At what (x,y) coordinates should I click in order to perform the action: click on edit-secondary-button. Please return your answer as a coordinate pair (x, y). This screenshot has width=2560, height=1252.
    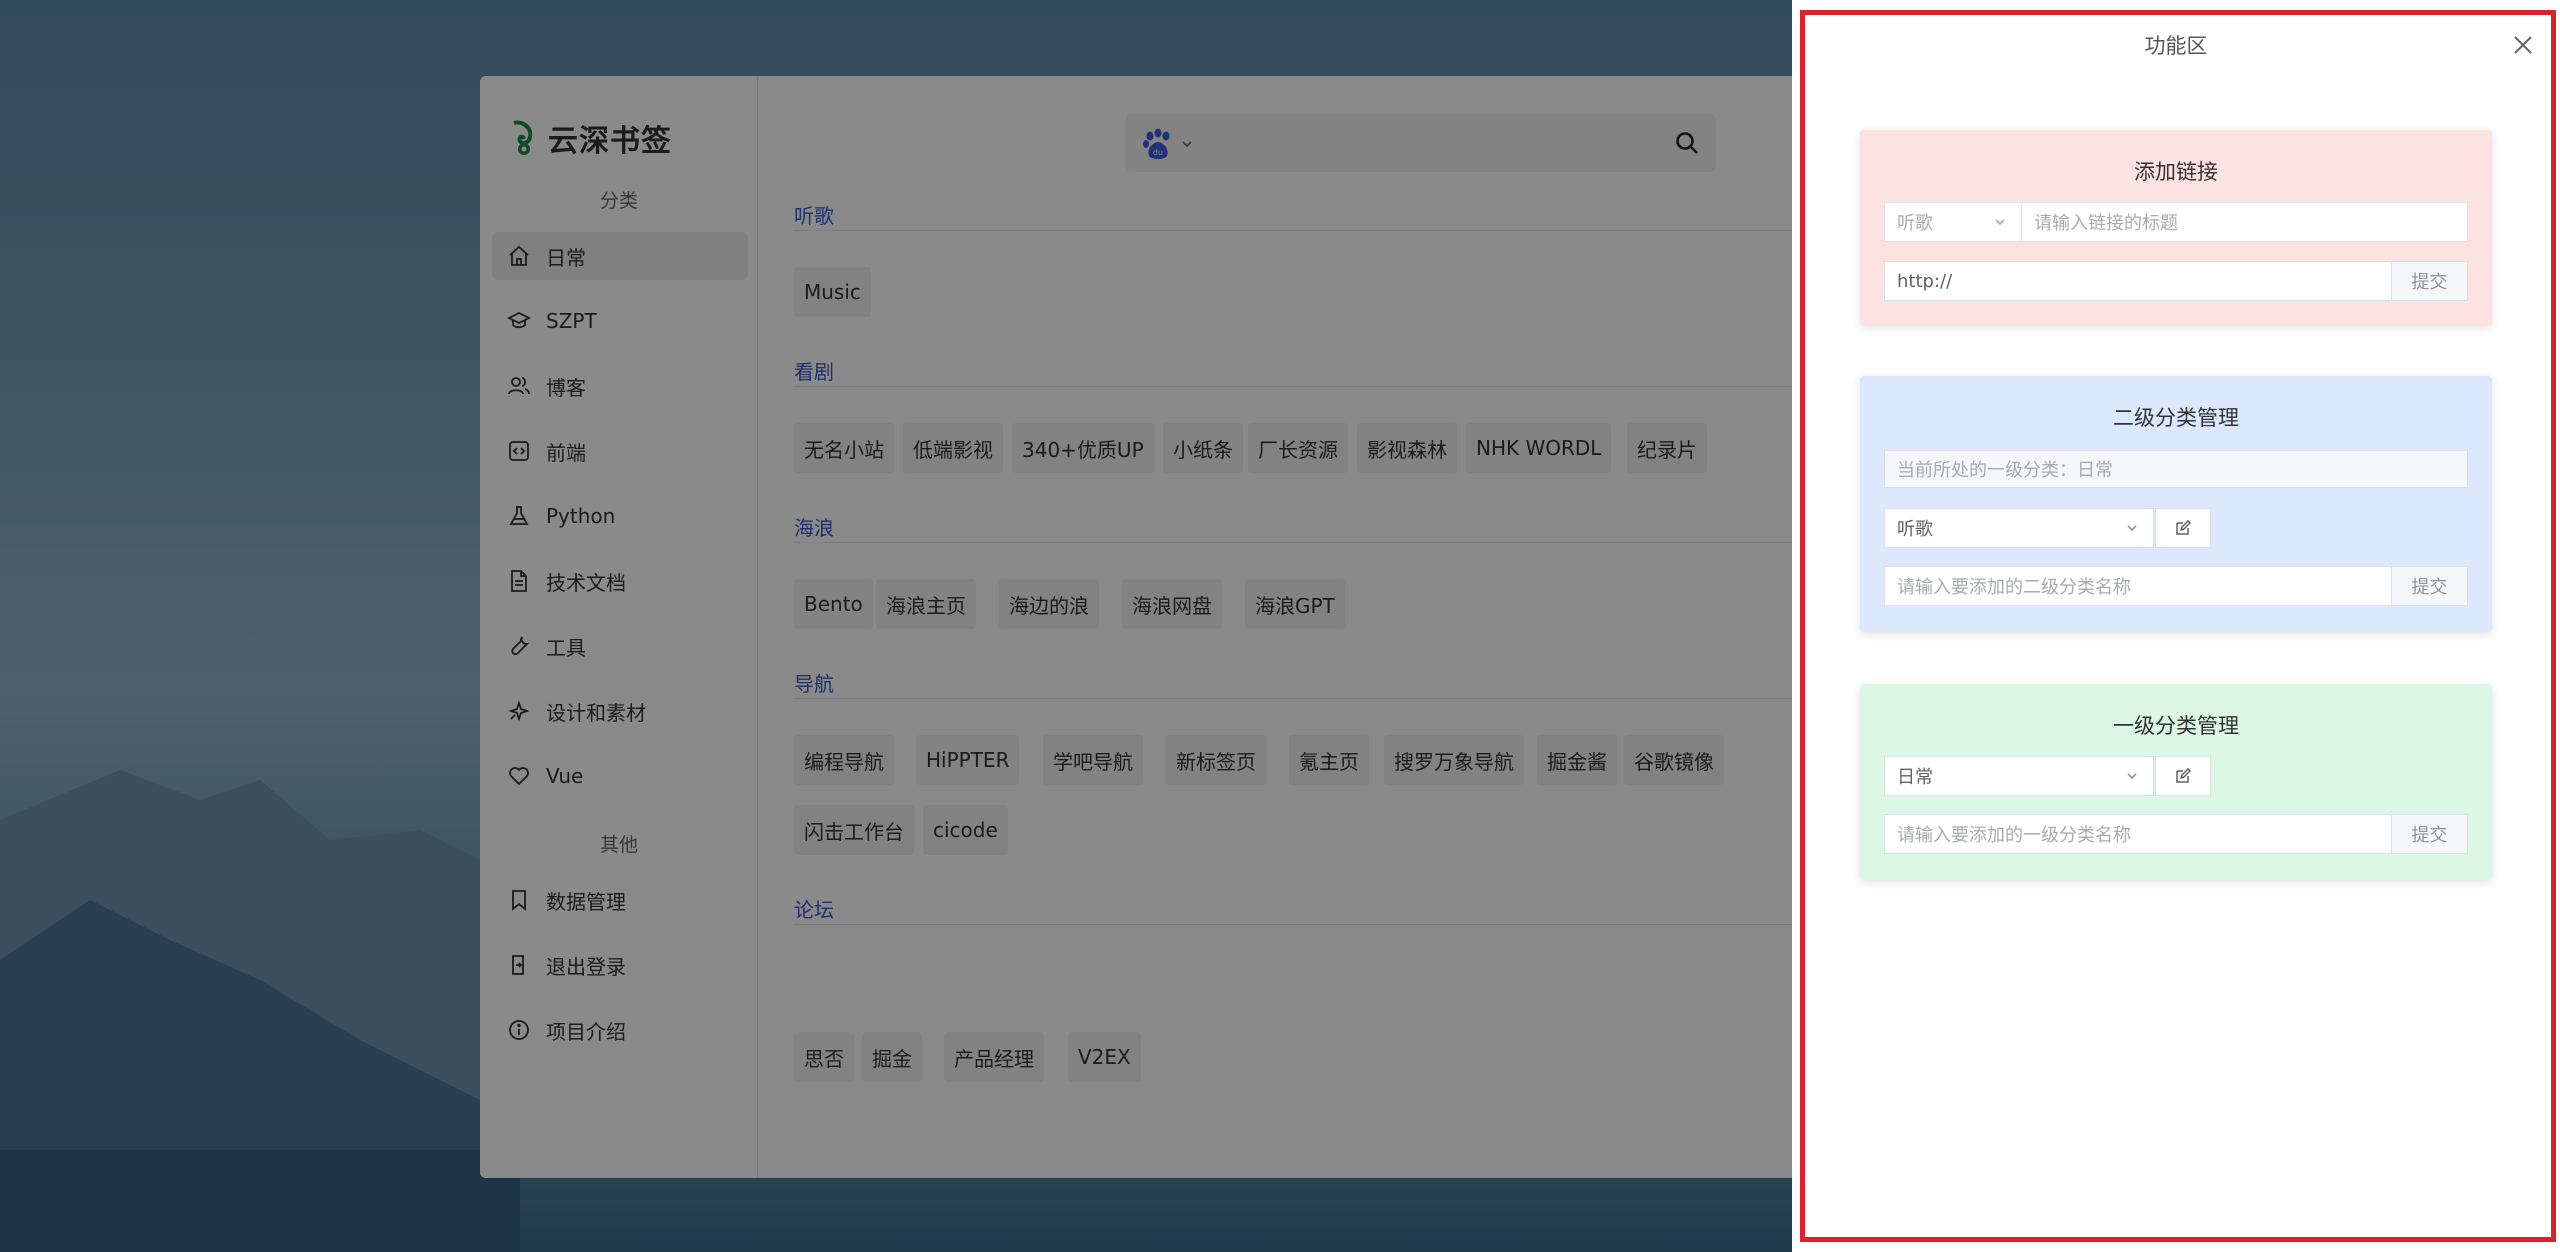
    Looking at the image, I should click on (2183, 528).